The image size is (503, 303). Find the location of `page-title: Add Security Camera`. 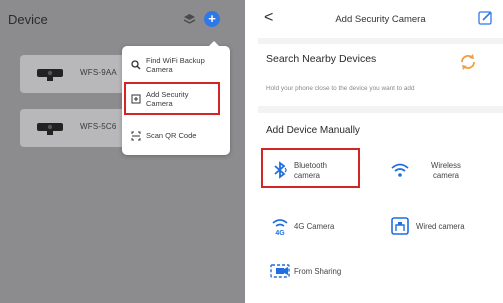

page-title: Add Security Camera is located at coordinates (380, 19).